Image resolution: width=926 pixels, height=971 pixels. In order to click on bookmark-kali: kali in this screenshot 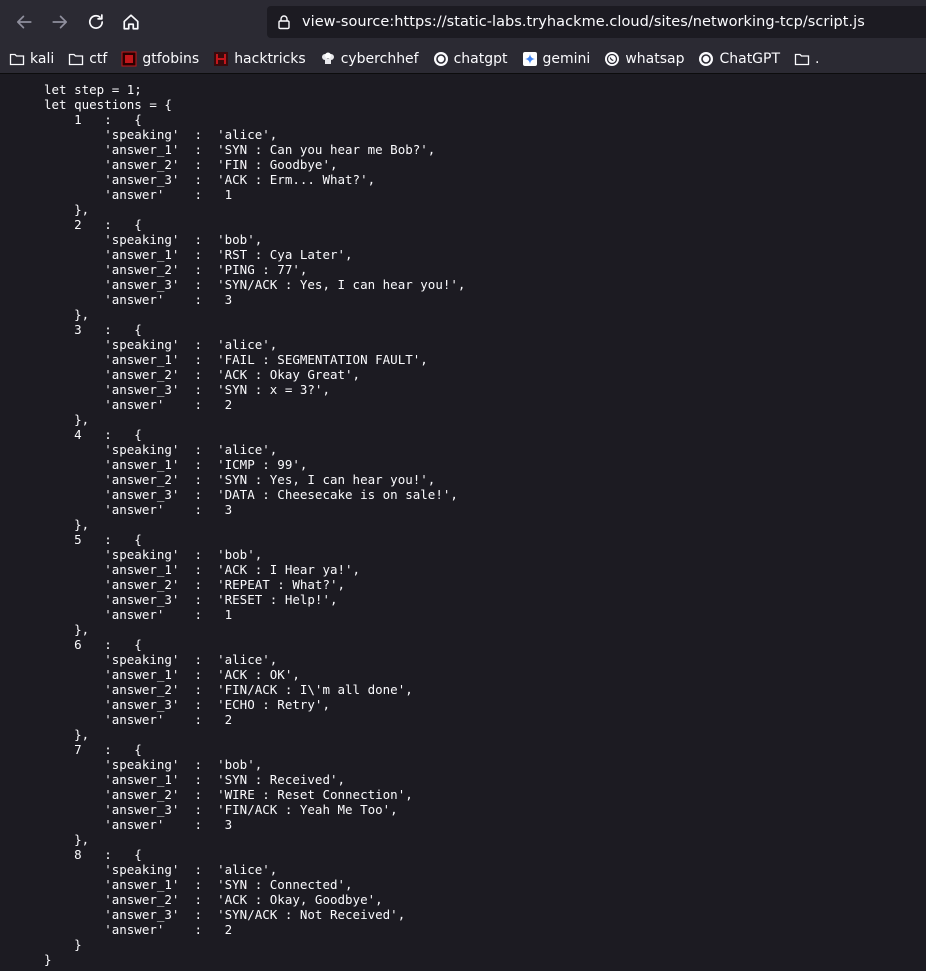, I will do `click(31, 59)`.